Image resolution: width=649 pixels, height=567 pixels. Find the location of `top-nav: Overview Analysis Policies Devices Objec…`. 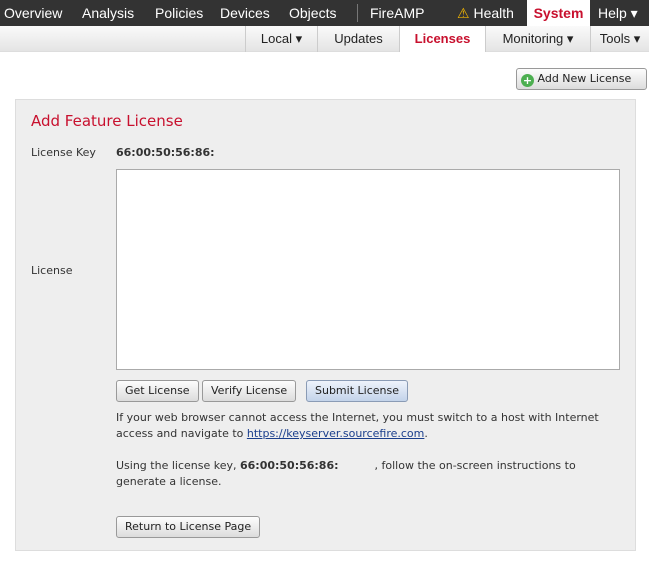

top-nav: Overview Analysis Policies Devices Objec… is located at coordinates (324, 13).